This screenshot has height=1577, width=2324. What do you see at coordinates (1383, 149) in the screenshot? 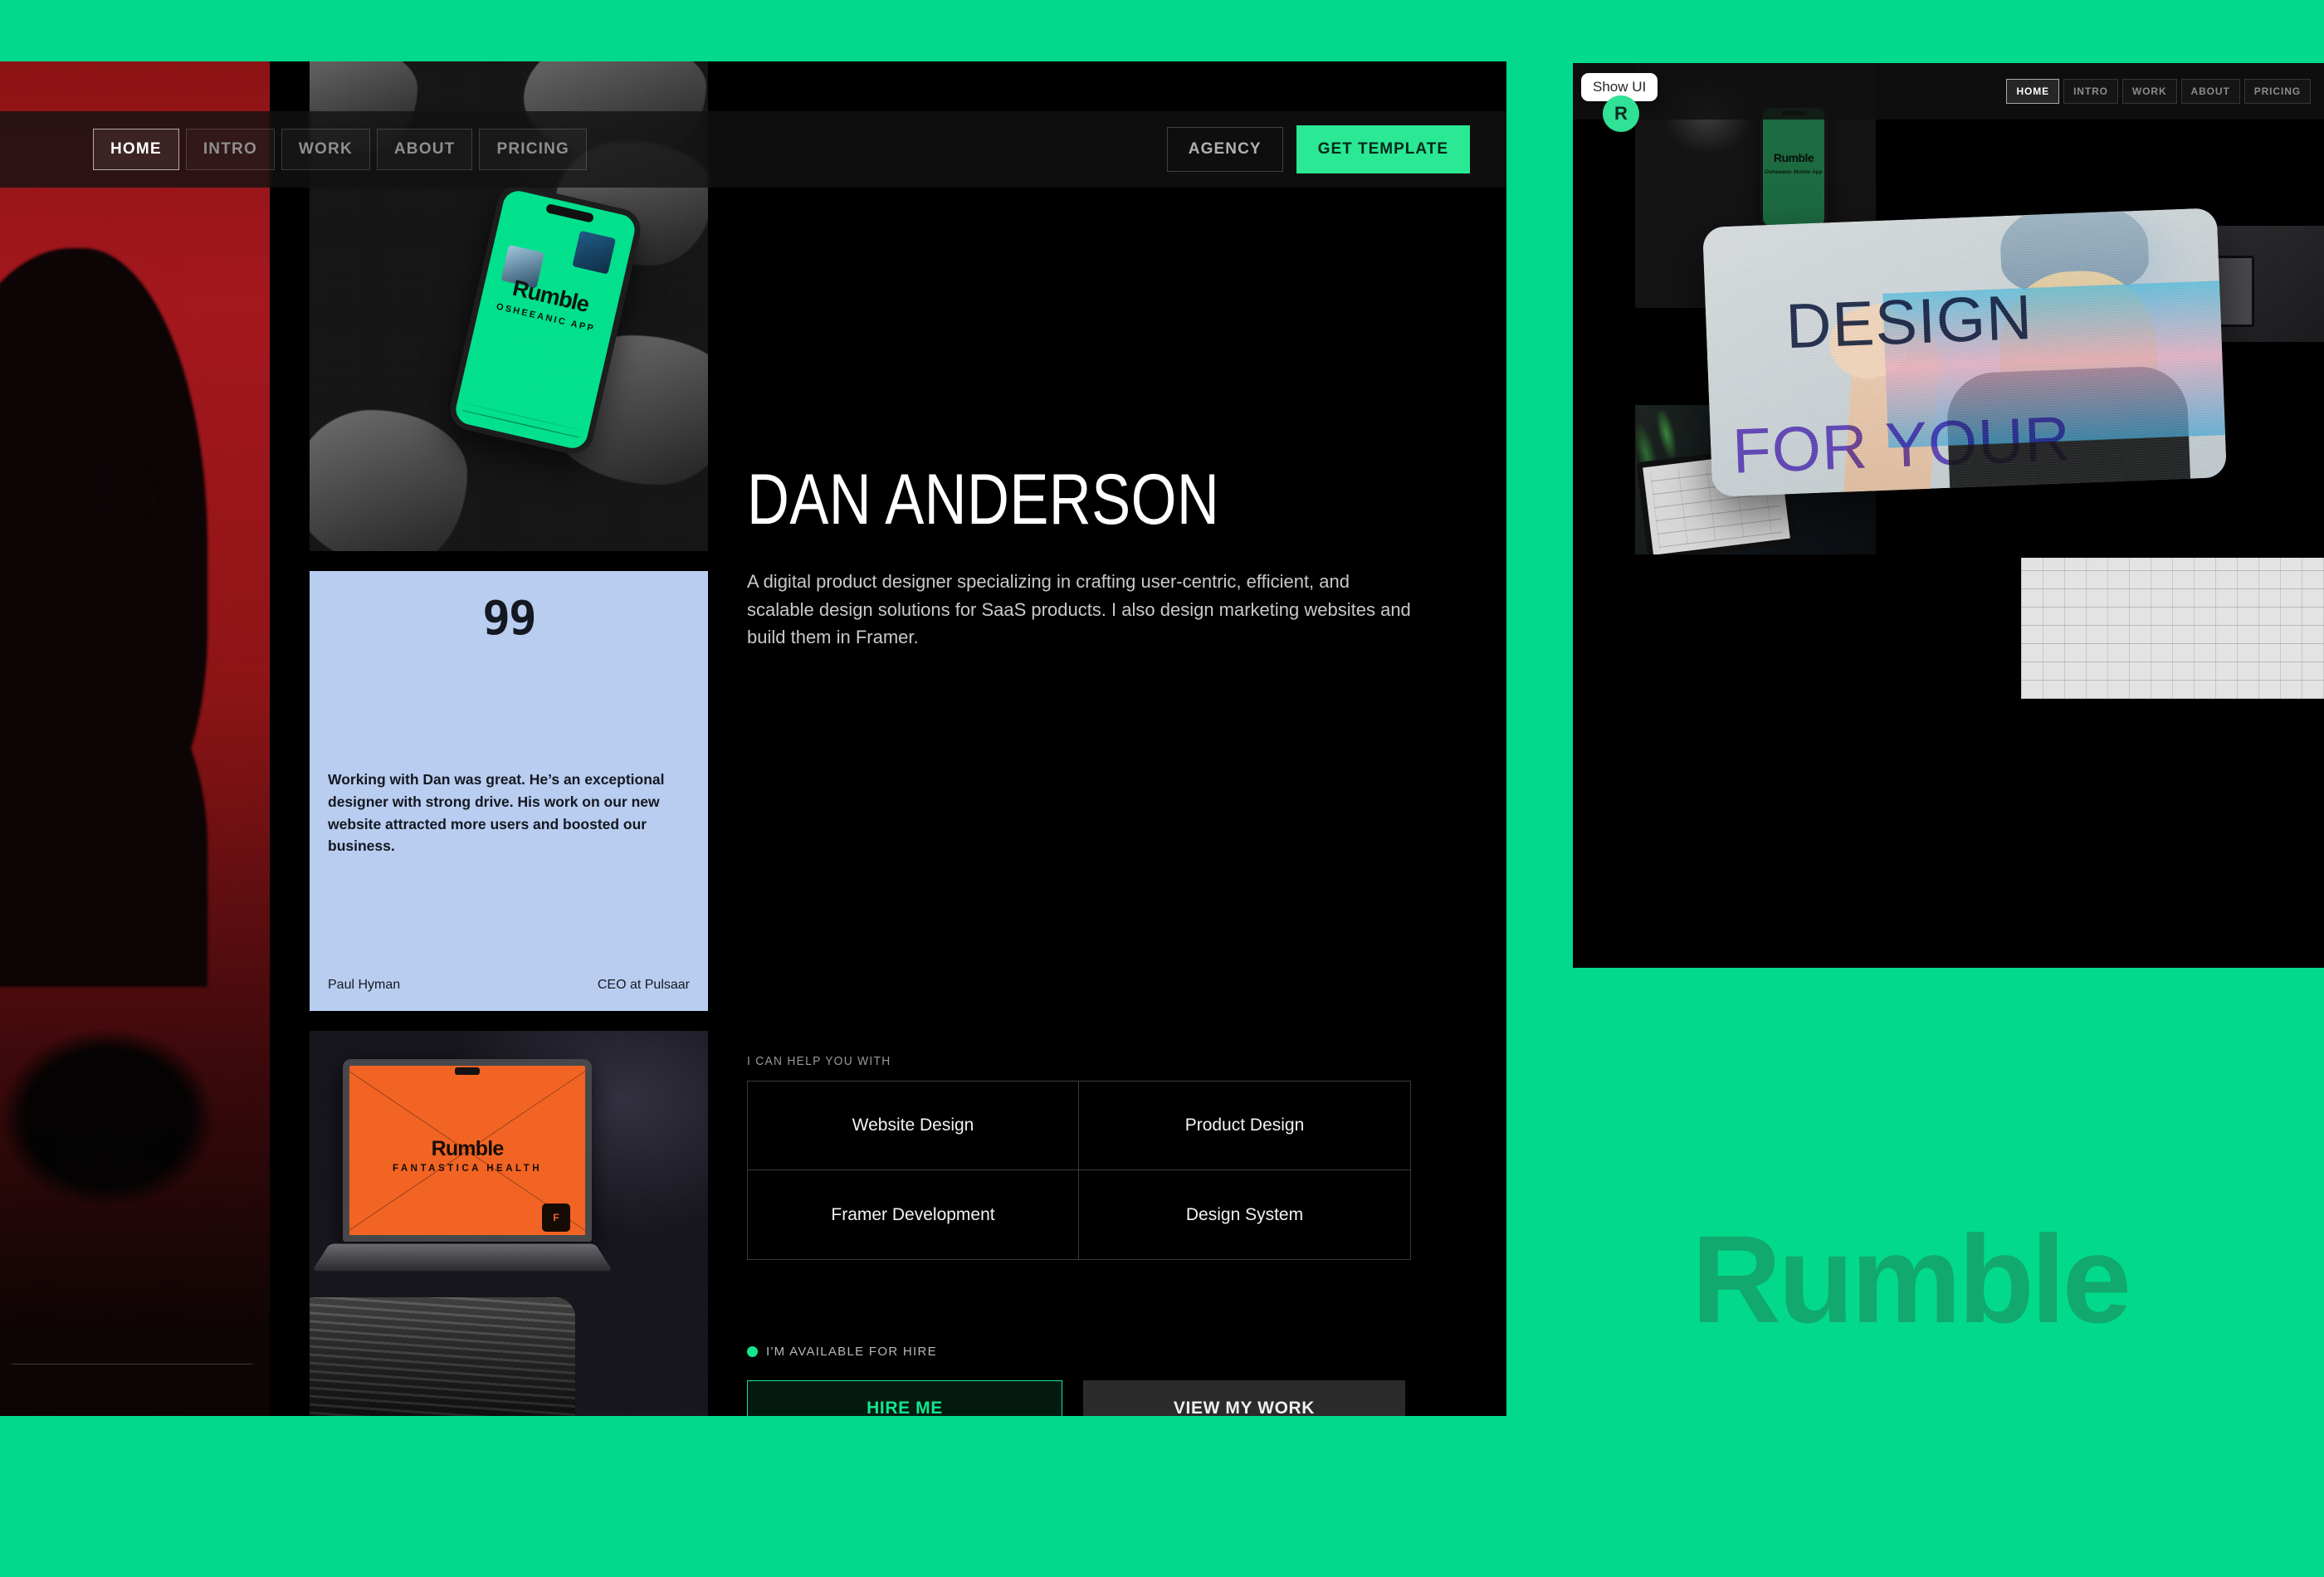
I see `get-template-button: GET TEMPLATE` at bounding box center [1383, 149].